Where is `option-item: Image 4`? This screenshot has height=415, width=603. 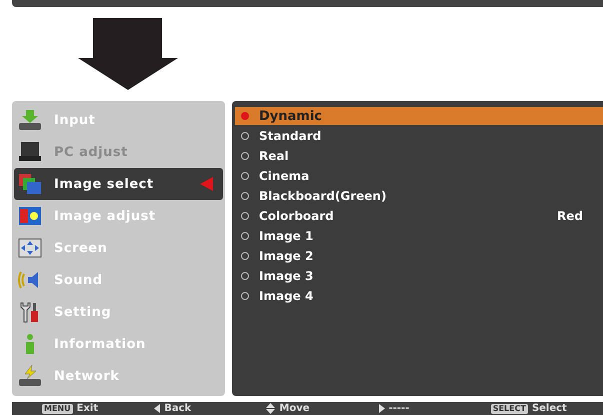 option-item: Image 4 is located at coordinates (419, 296).